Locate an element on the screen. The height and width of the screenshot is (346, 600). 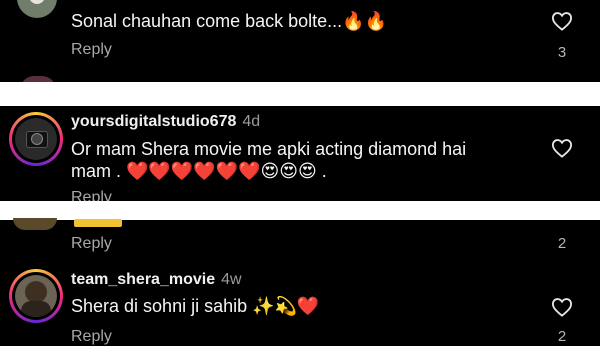
username: team_shera_movie is located at coordinates (143, 279).